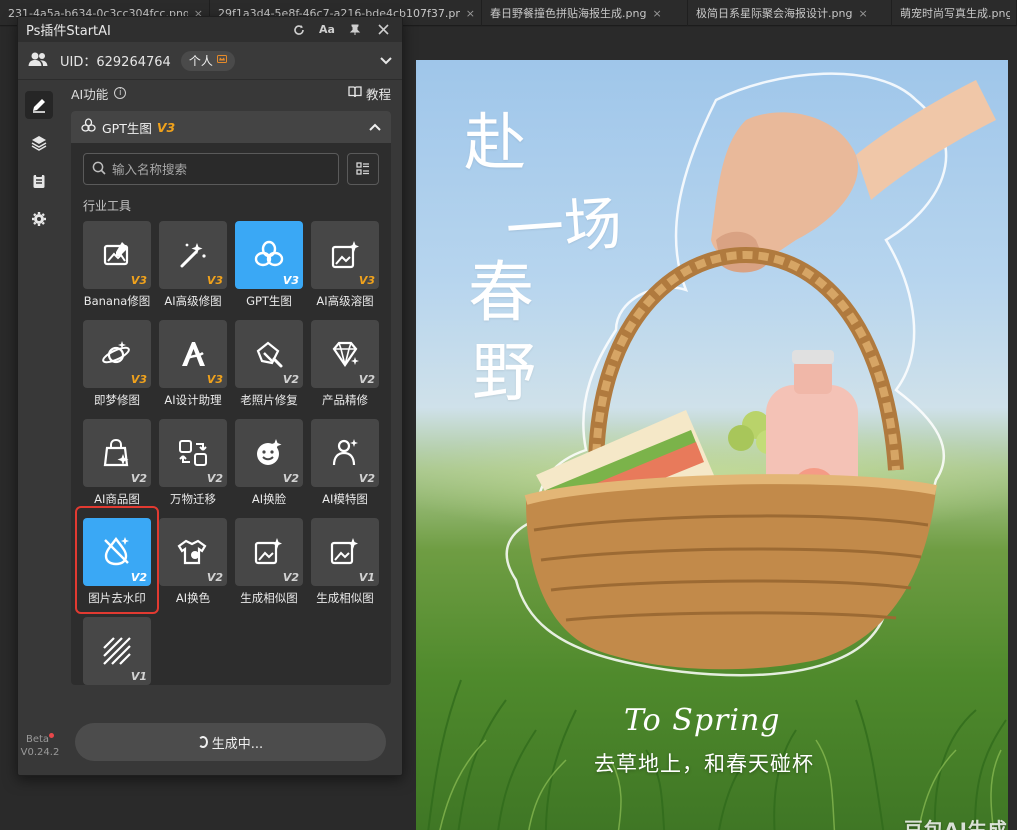  What do you see at coordinates (369, 93) in the screenshot?
I see `tutorial-link: 教程` at bounding box center [369, 93].